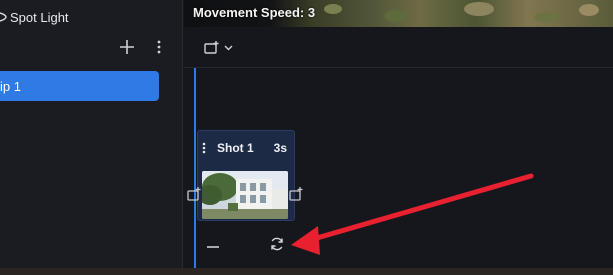 This screenshot has width=613, height=275. Describe the element at coordinates (127, 47) in the screenshot. I see `add-icon` at that location.